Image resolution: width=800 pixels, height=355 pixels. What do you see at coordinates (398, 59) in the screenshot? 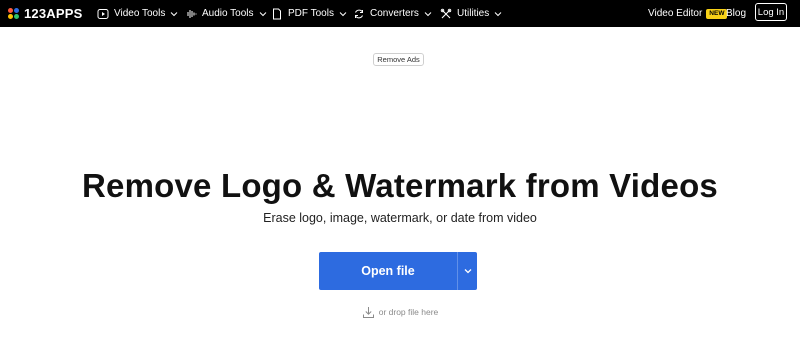
I see `remove-ads-button: Remove Ads` at bounding box center [398, 59].